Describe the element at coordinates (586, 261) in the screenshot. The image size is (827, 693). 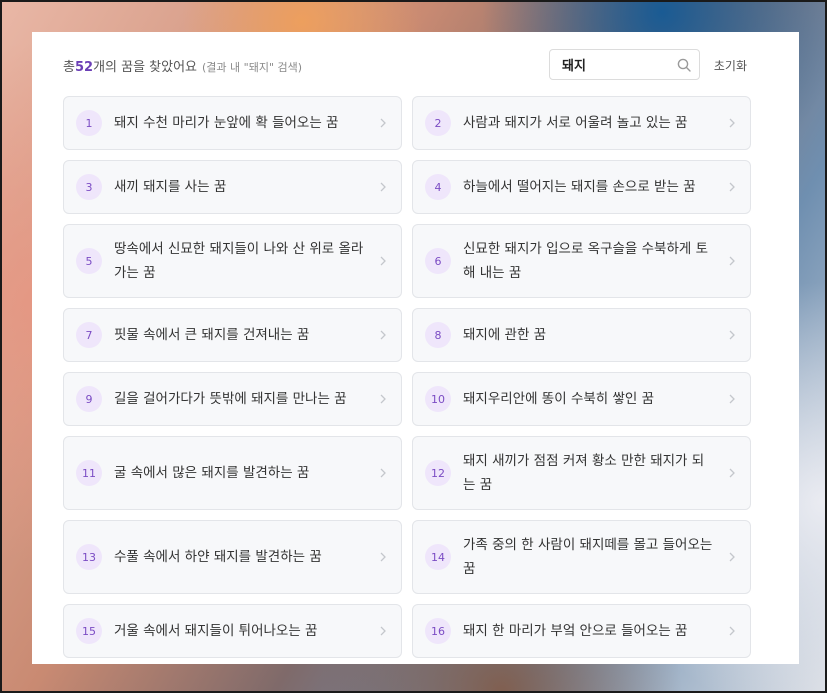
I see `item-title: 신묘한 돼지가 입으로 옥구슬을 수북하게 토해 내는 꿈` at that location.